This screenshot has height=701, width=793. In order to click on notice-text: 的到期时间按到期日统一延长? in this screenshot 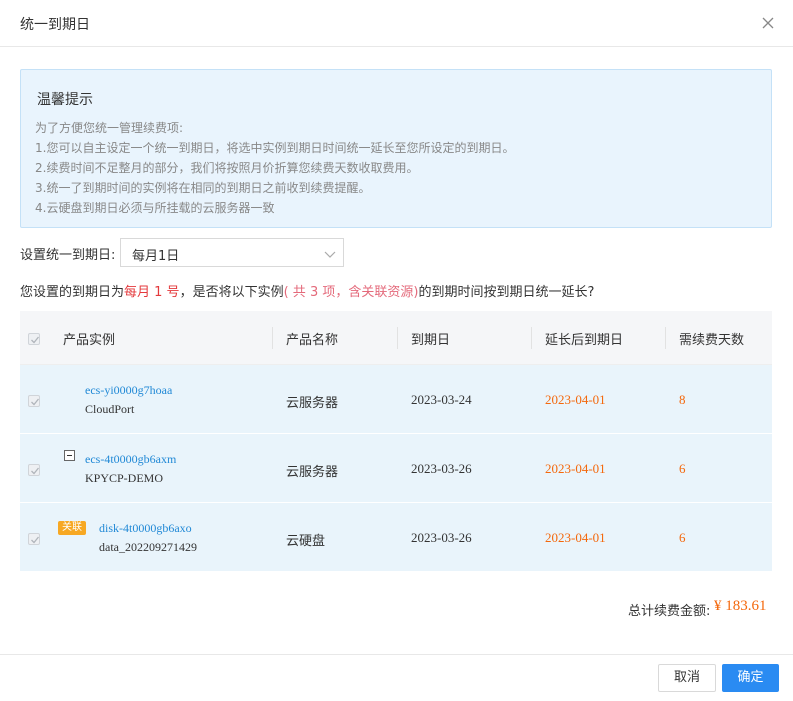, I will do `click(506, 292)`.